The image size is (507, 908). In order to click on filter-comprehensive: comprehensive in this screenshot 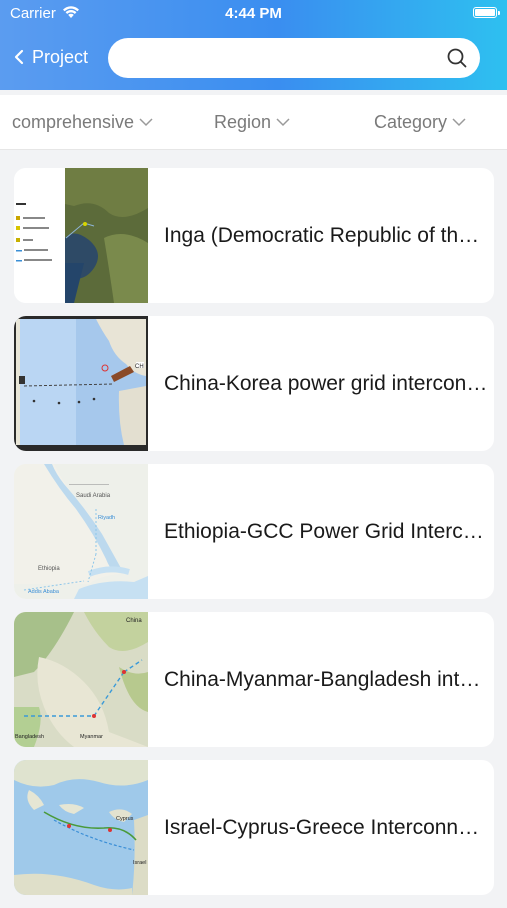, I will do `click(82, 122)`.